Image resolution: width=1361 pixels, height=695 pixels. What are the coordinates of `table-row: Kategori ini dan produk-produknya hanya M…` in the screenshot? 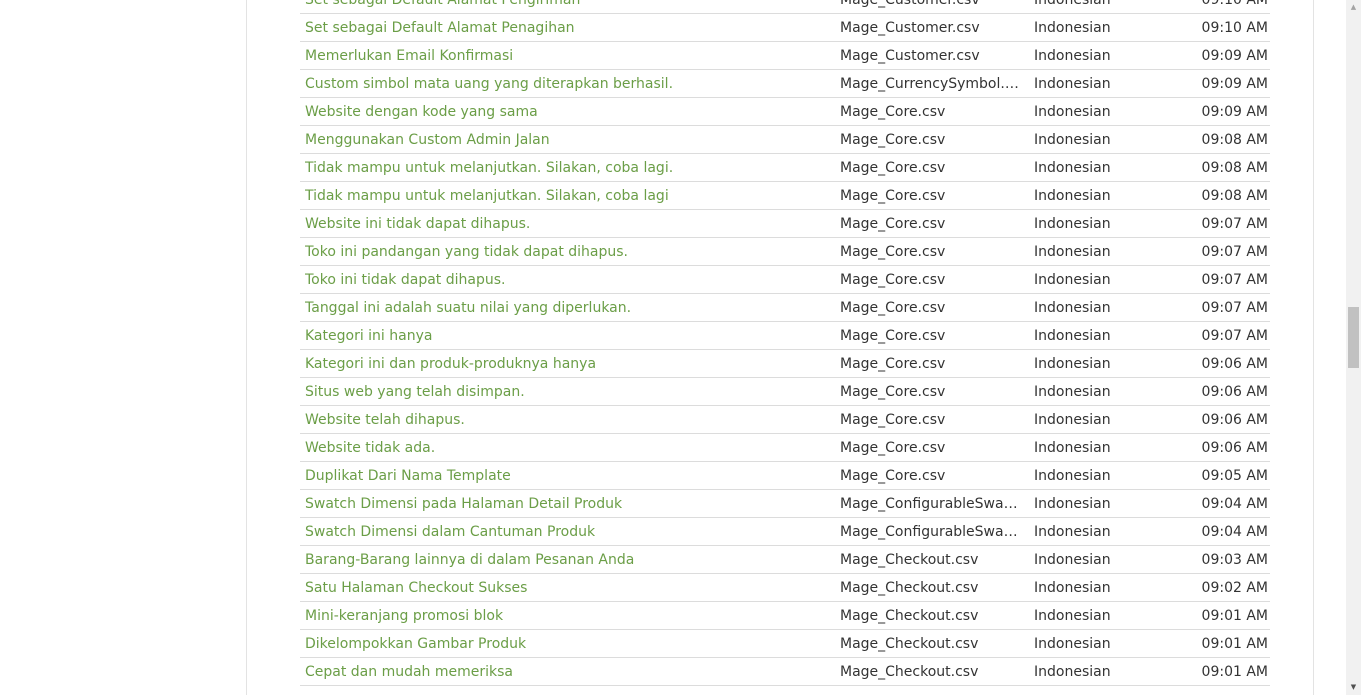 It's located at (785, 364).